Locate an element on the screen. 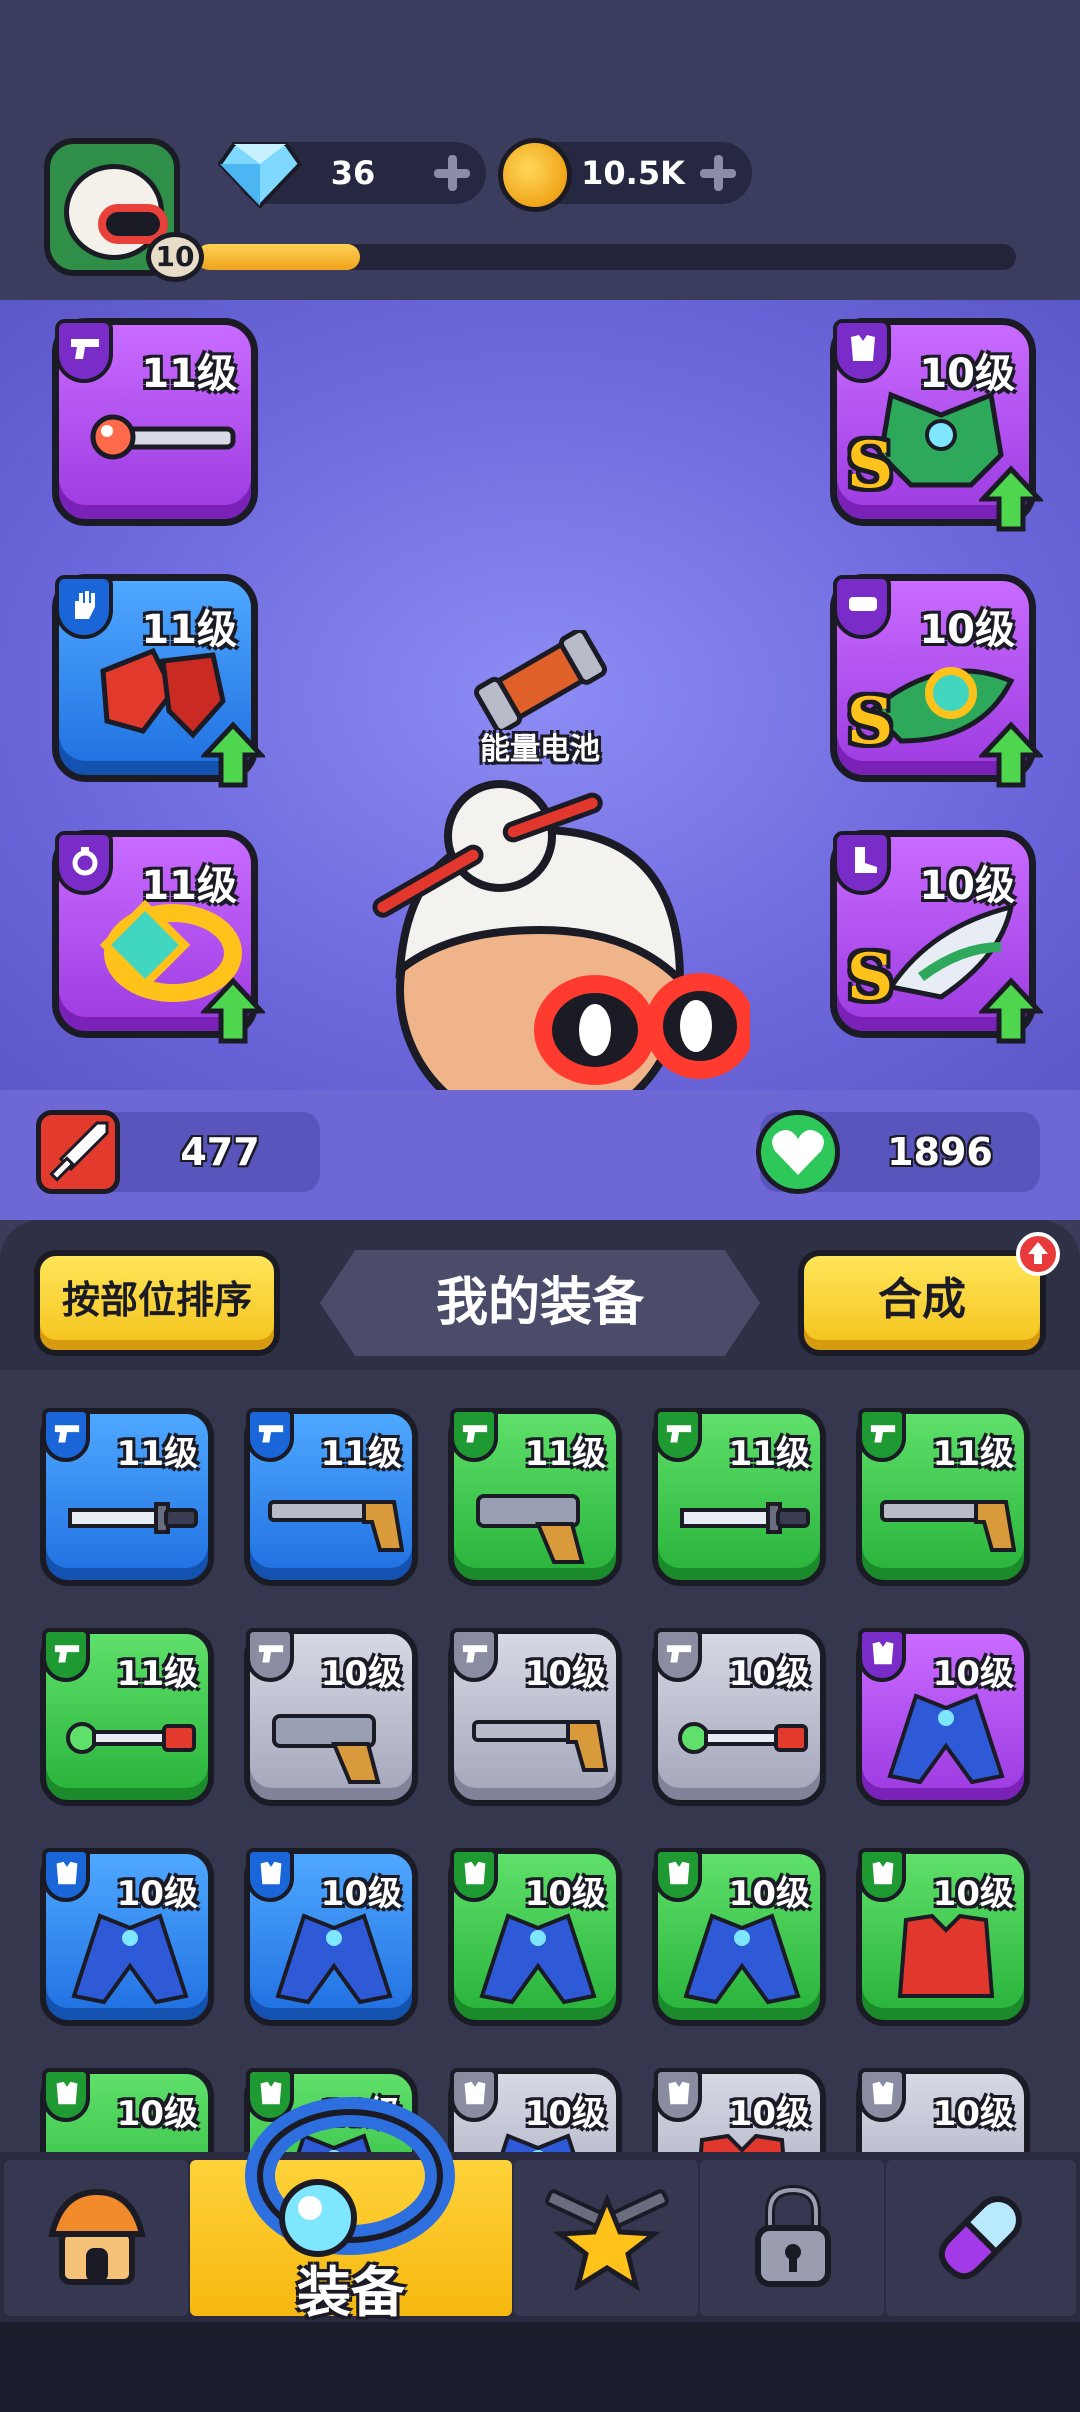  add-coins-plus-icon is located at coordinates (718, 173).